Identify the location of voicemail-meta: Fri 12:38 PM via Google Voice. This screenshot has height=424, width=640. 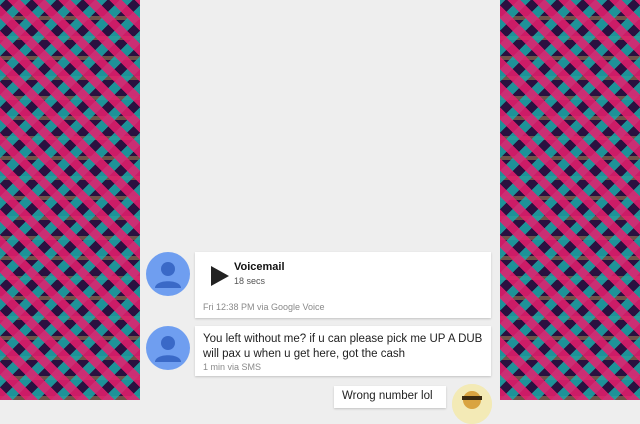
(264, 307).